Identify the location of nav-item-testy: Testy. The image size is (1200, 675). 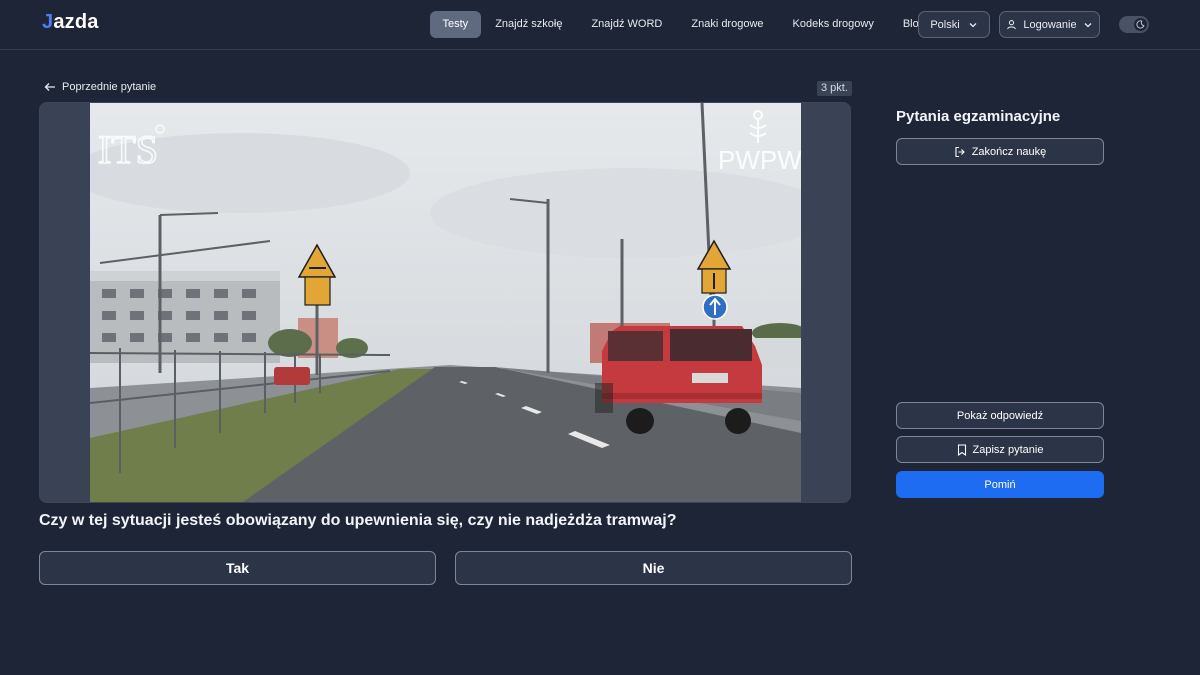
(455, 24).